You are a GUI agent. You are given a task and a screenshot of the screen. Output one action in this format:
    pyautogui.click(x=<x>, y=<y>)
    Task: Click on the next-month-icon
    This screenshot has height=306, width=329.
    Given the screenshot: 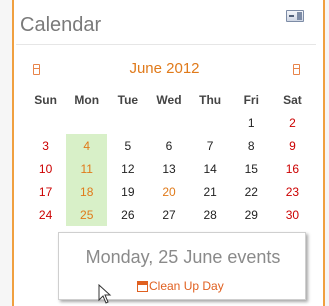 What is the action you would take?
    pyautogui.click(x=296, y=69)
    